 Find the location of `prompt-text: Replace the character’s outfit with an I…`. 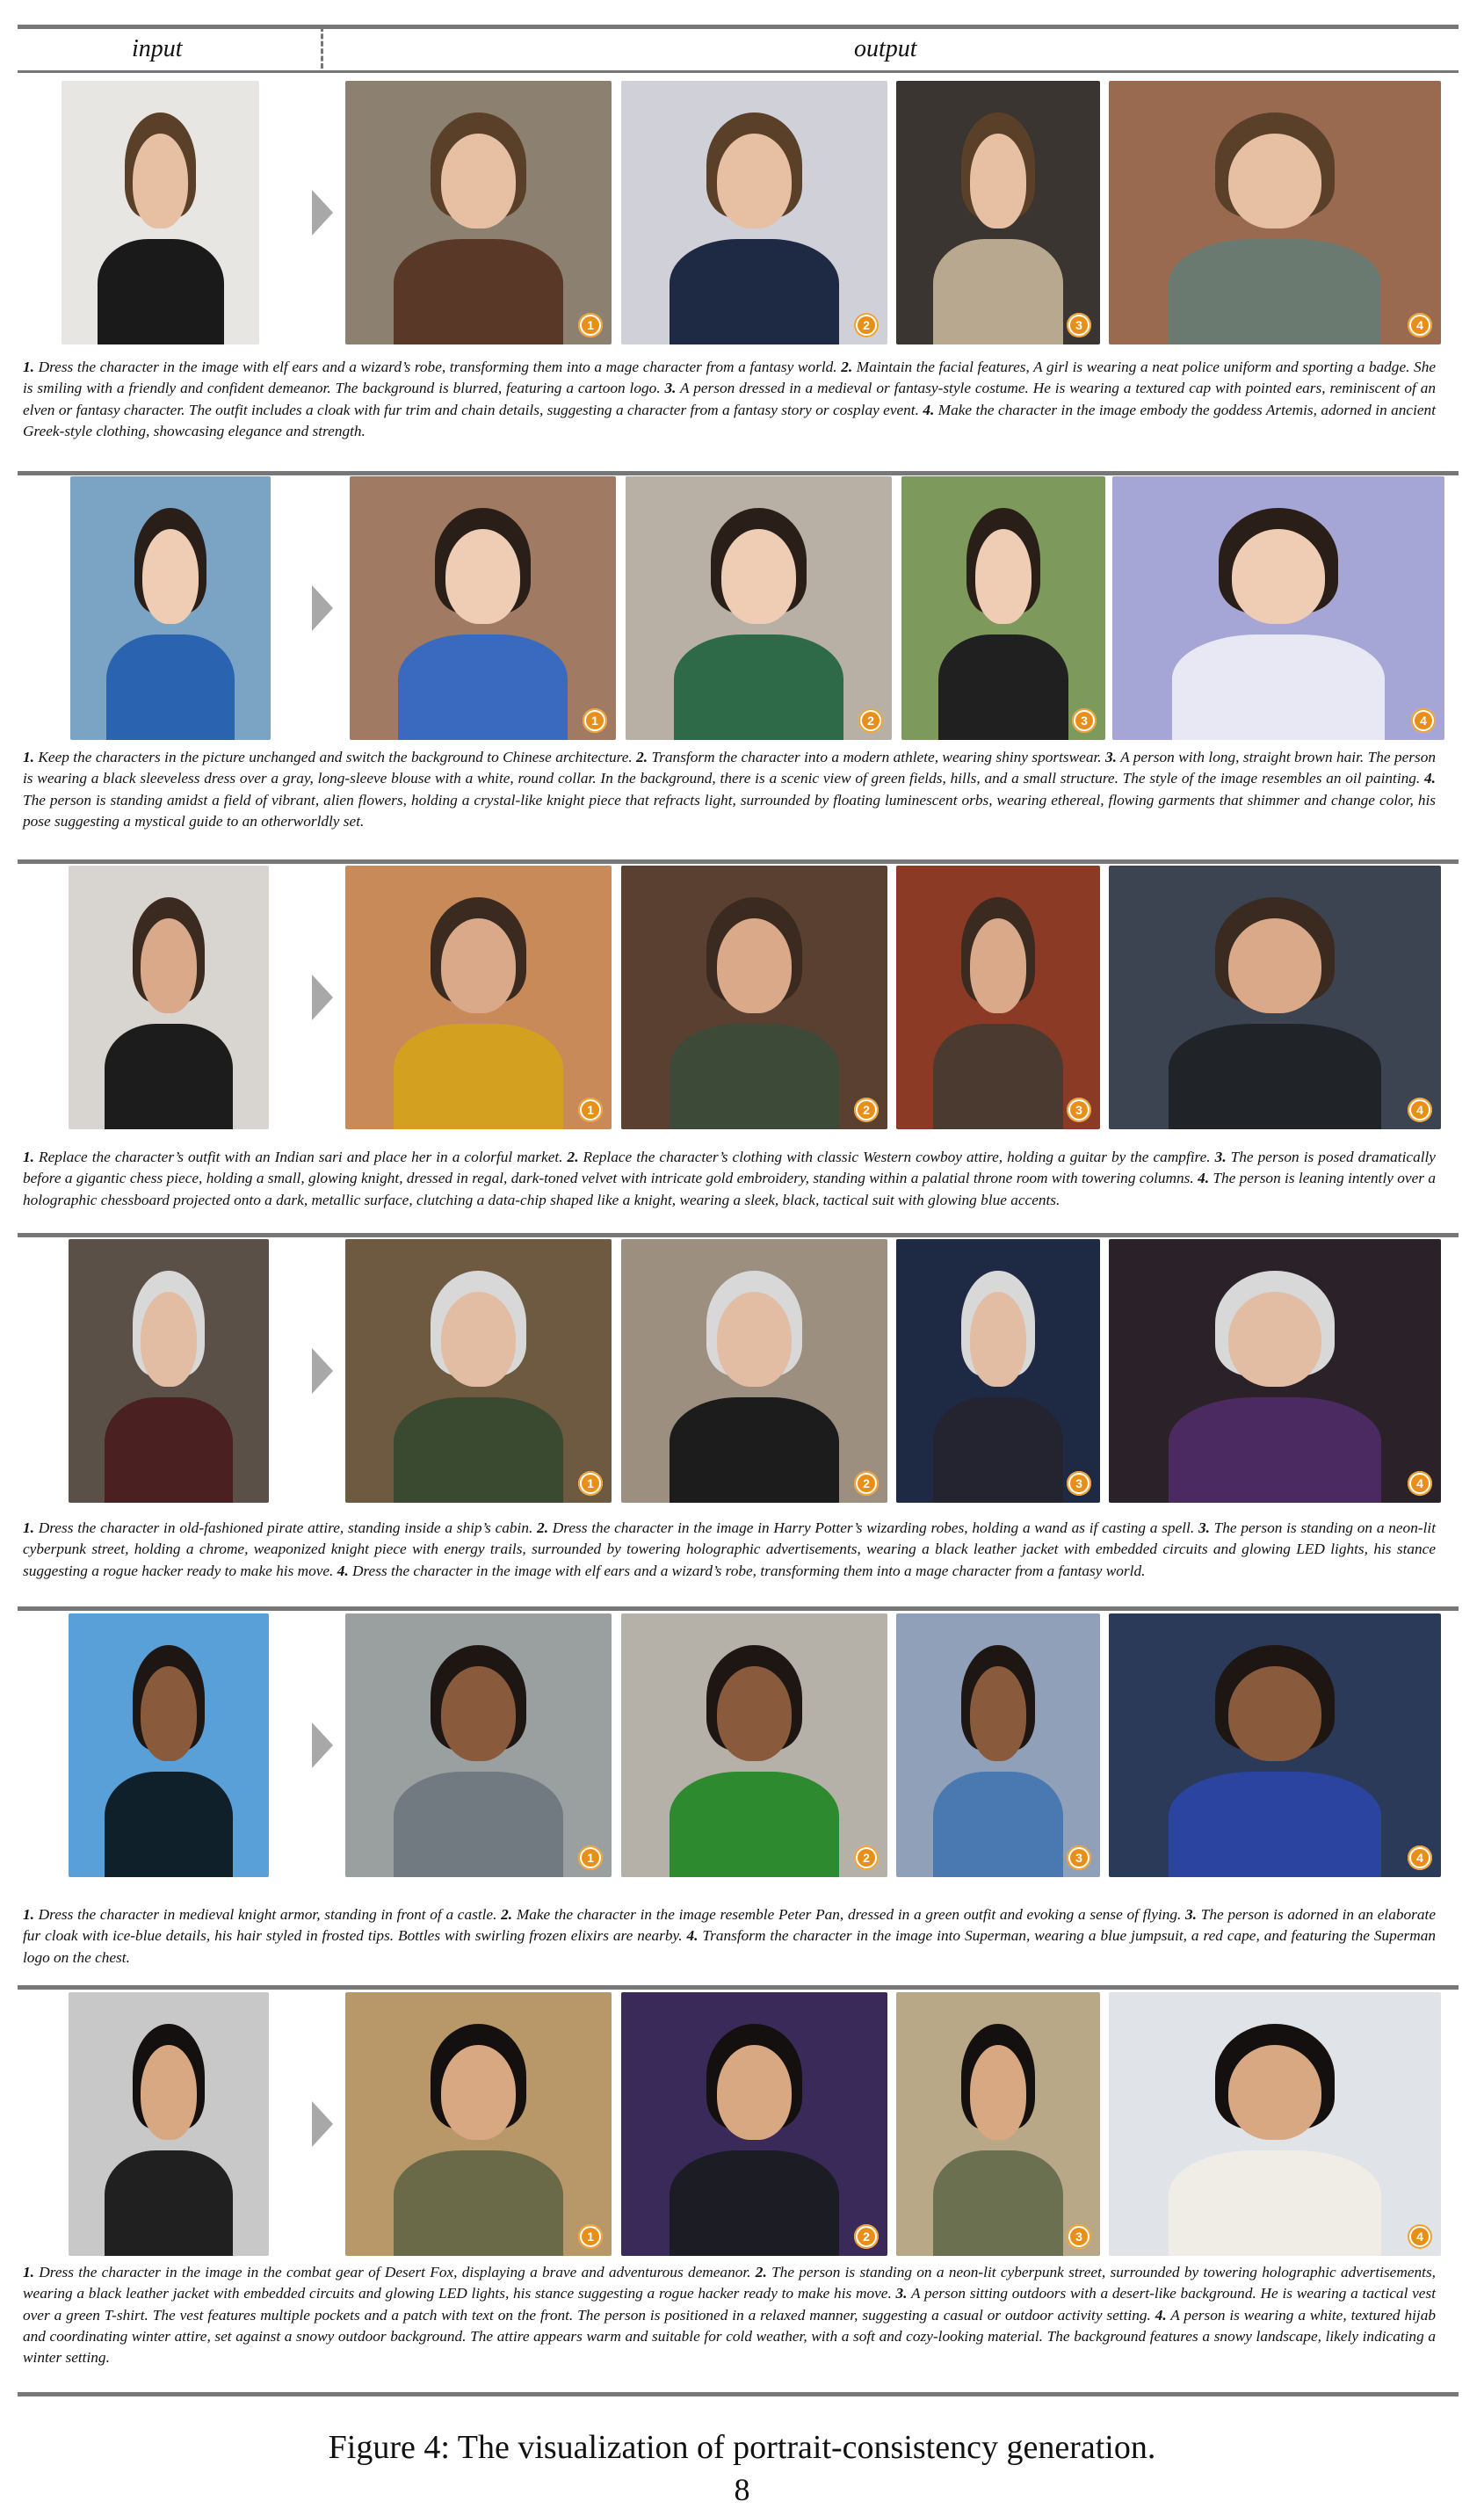

prompt-text: Replace the character’s outfit with an I… is located at coordinates (301, 1157).